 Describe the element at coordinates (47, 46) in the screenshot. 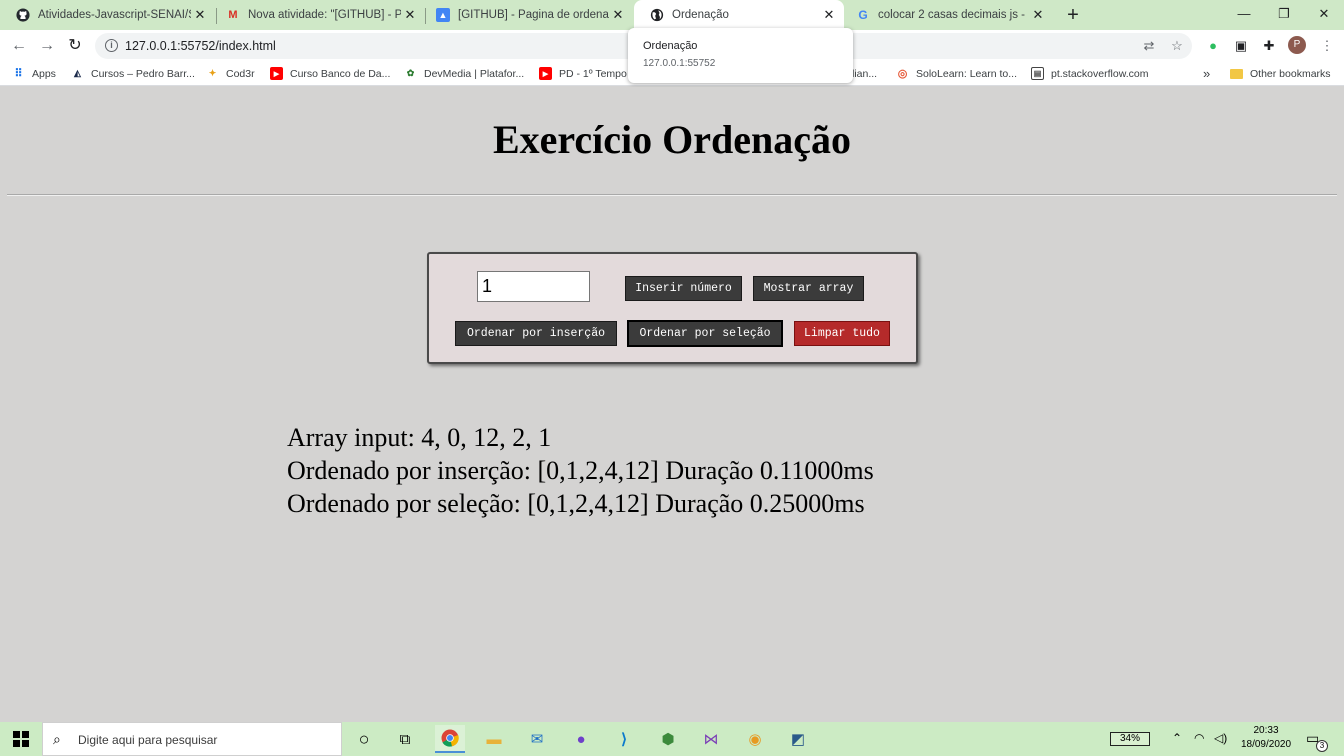

I see `forward-icon: →` at that location.